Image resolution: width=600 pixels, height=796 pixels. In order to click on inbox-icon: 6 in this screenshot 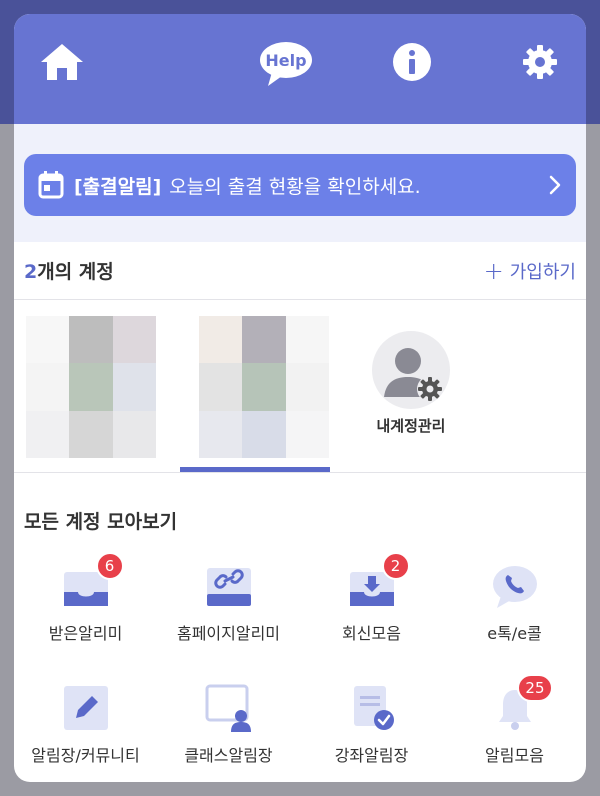, I will do `click(93, 581)`.